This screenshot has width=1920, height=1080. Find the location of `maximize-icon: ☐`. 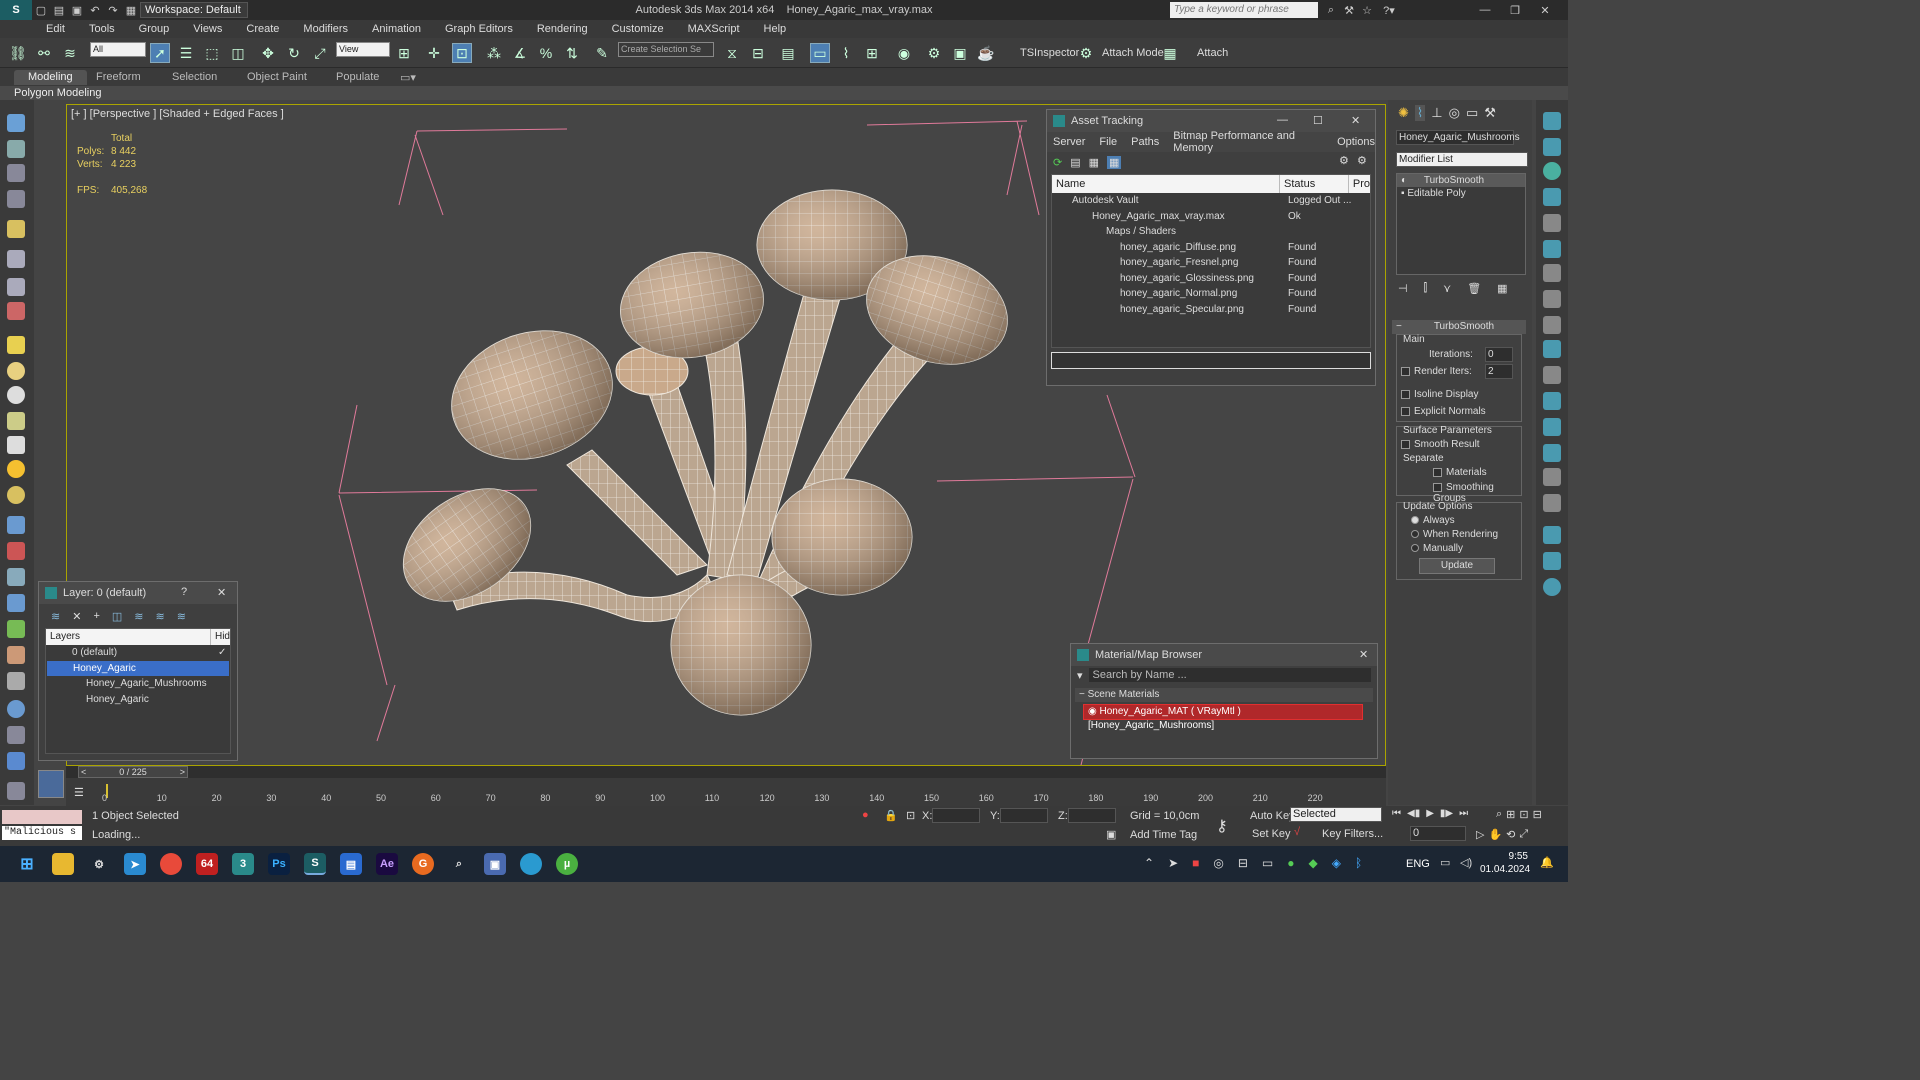

maximize-icon: ☐ is located at coordinates (1318, 120).